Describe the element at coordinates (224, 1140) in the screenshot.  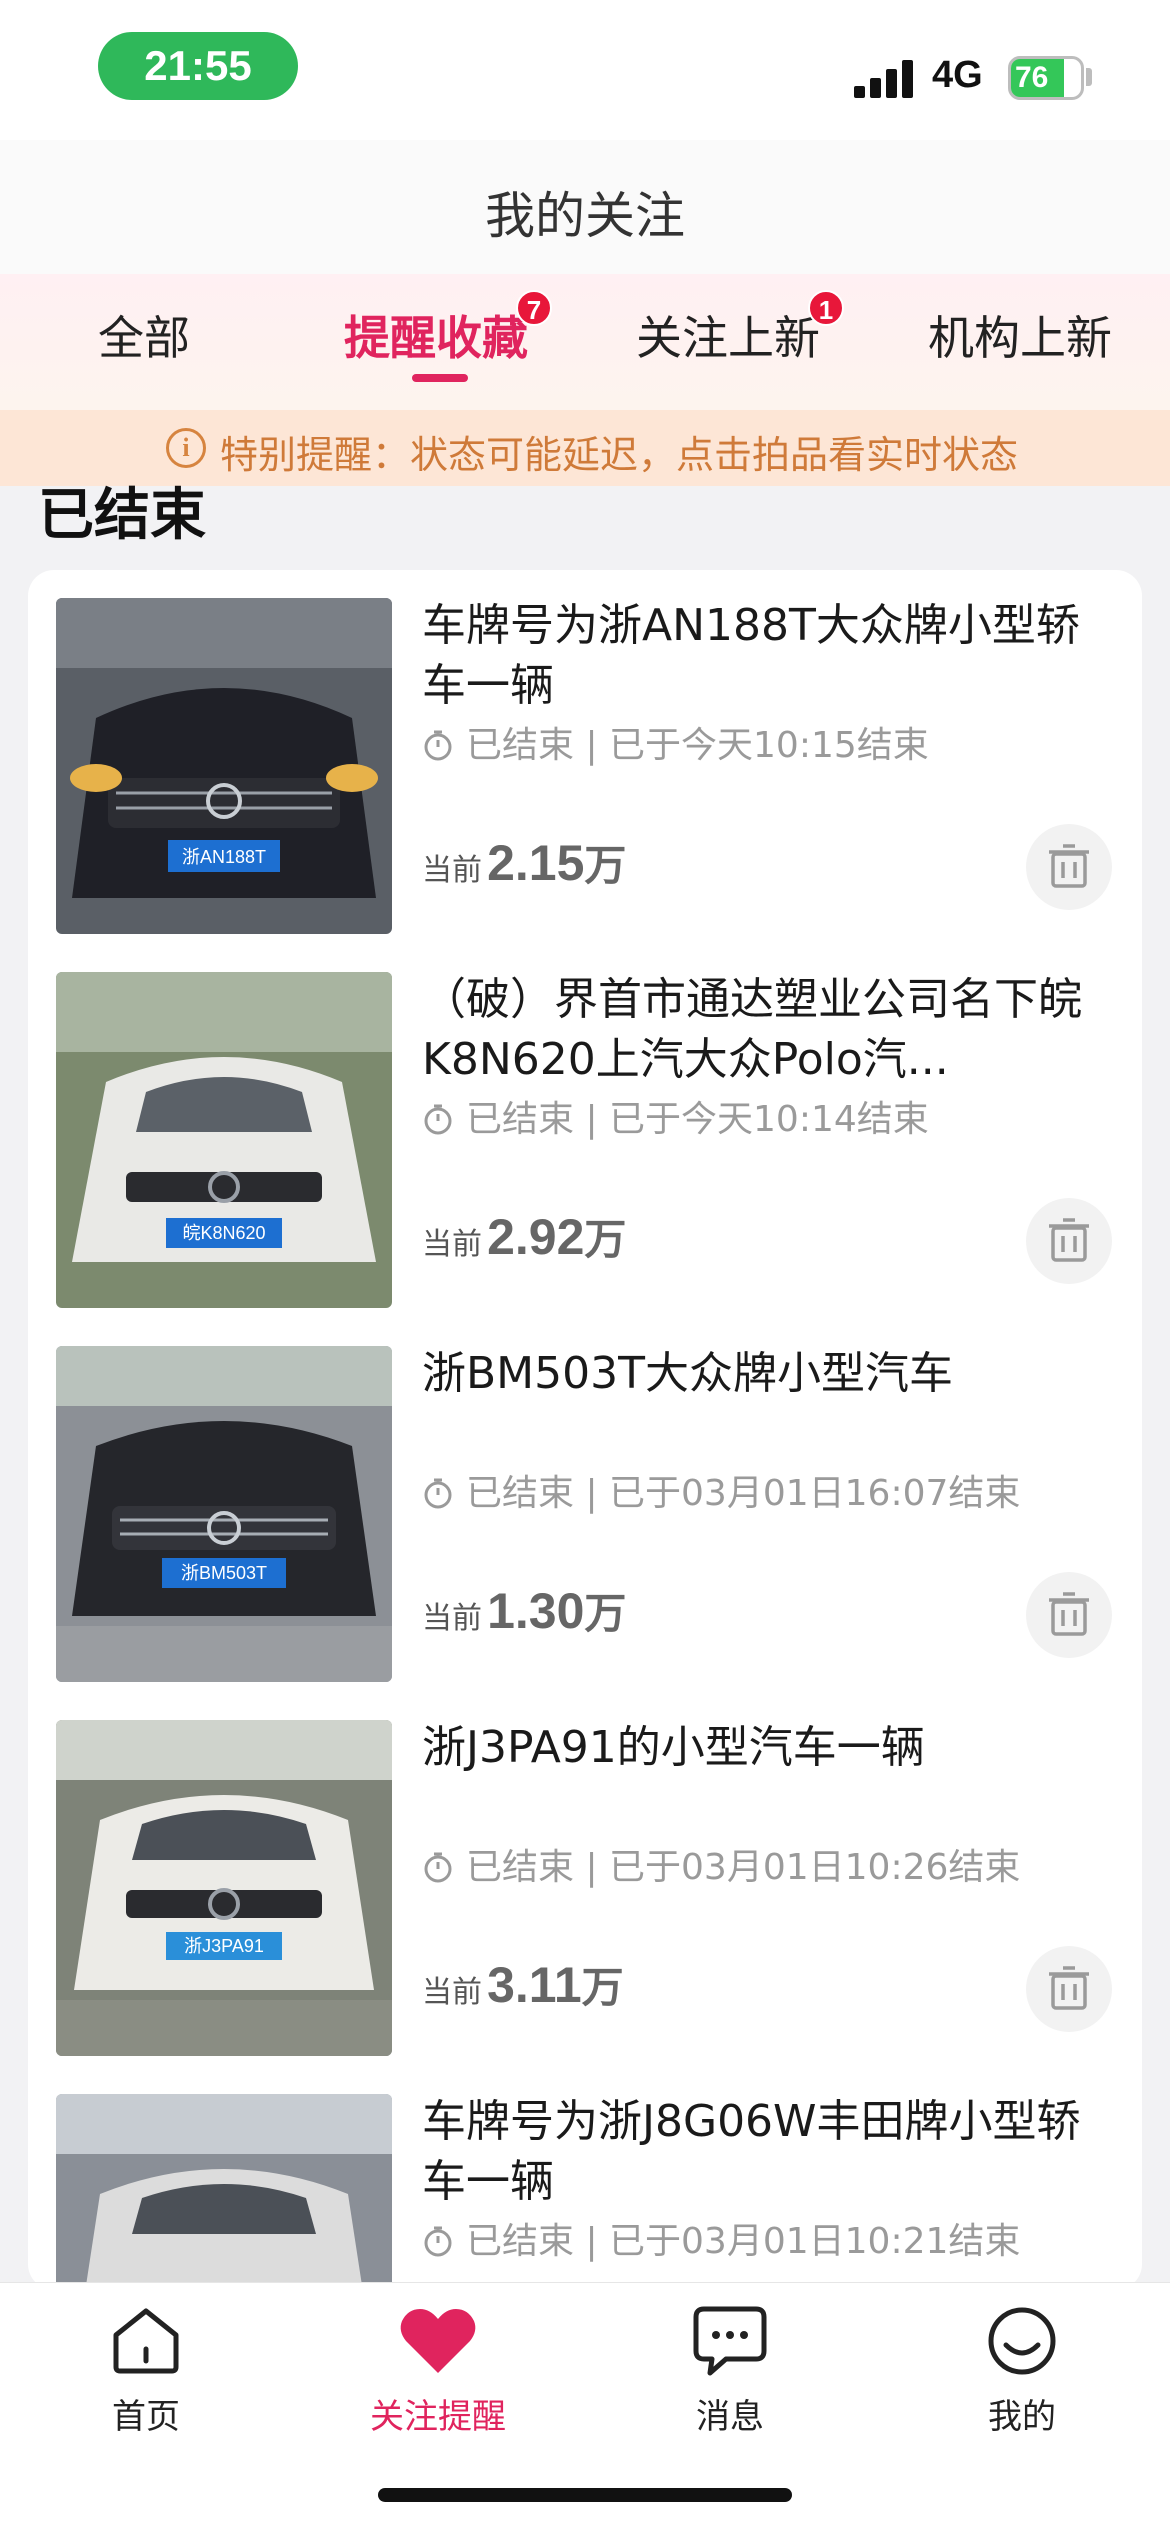
I see `car-thumbnail: 皖K8N620` at that location.